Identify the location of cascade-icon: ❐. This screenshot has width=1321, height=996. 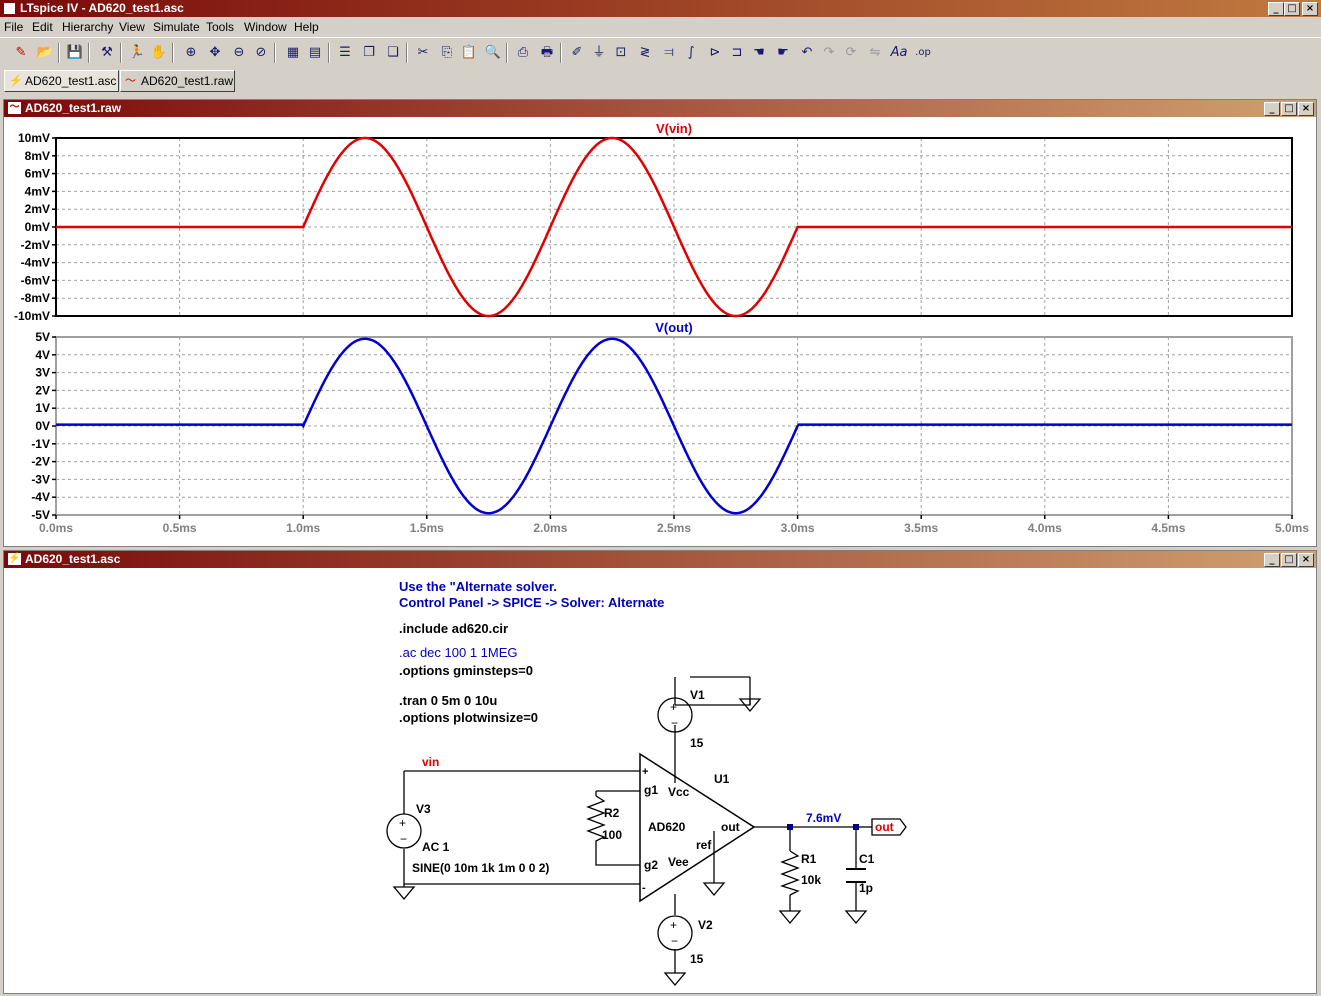
(369, 53).